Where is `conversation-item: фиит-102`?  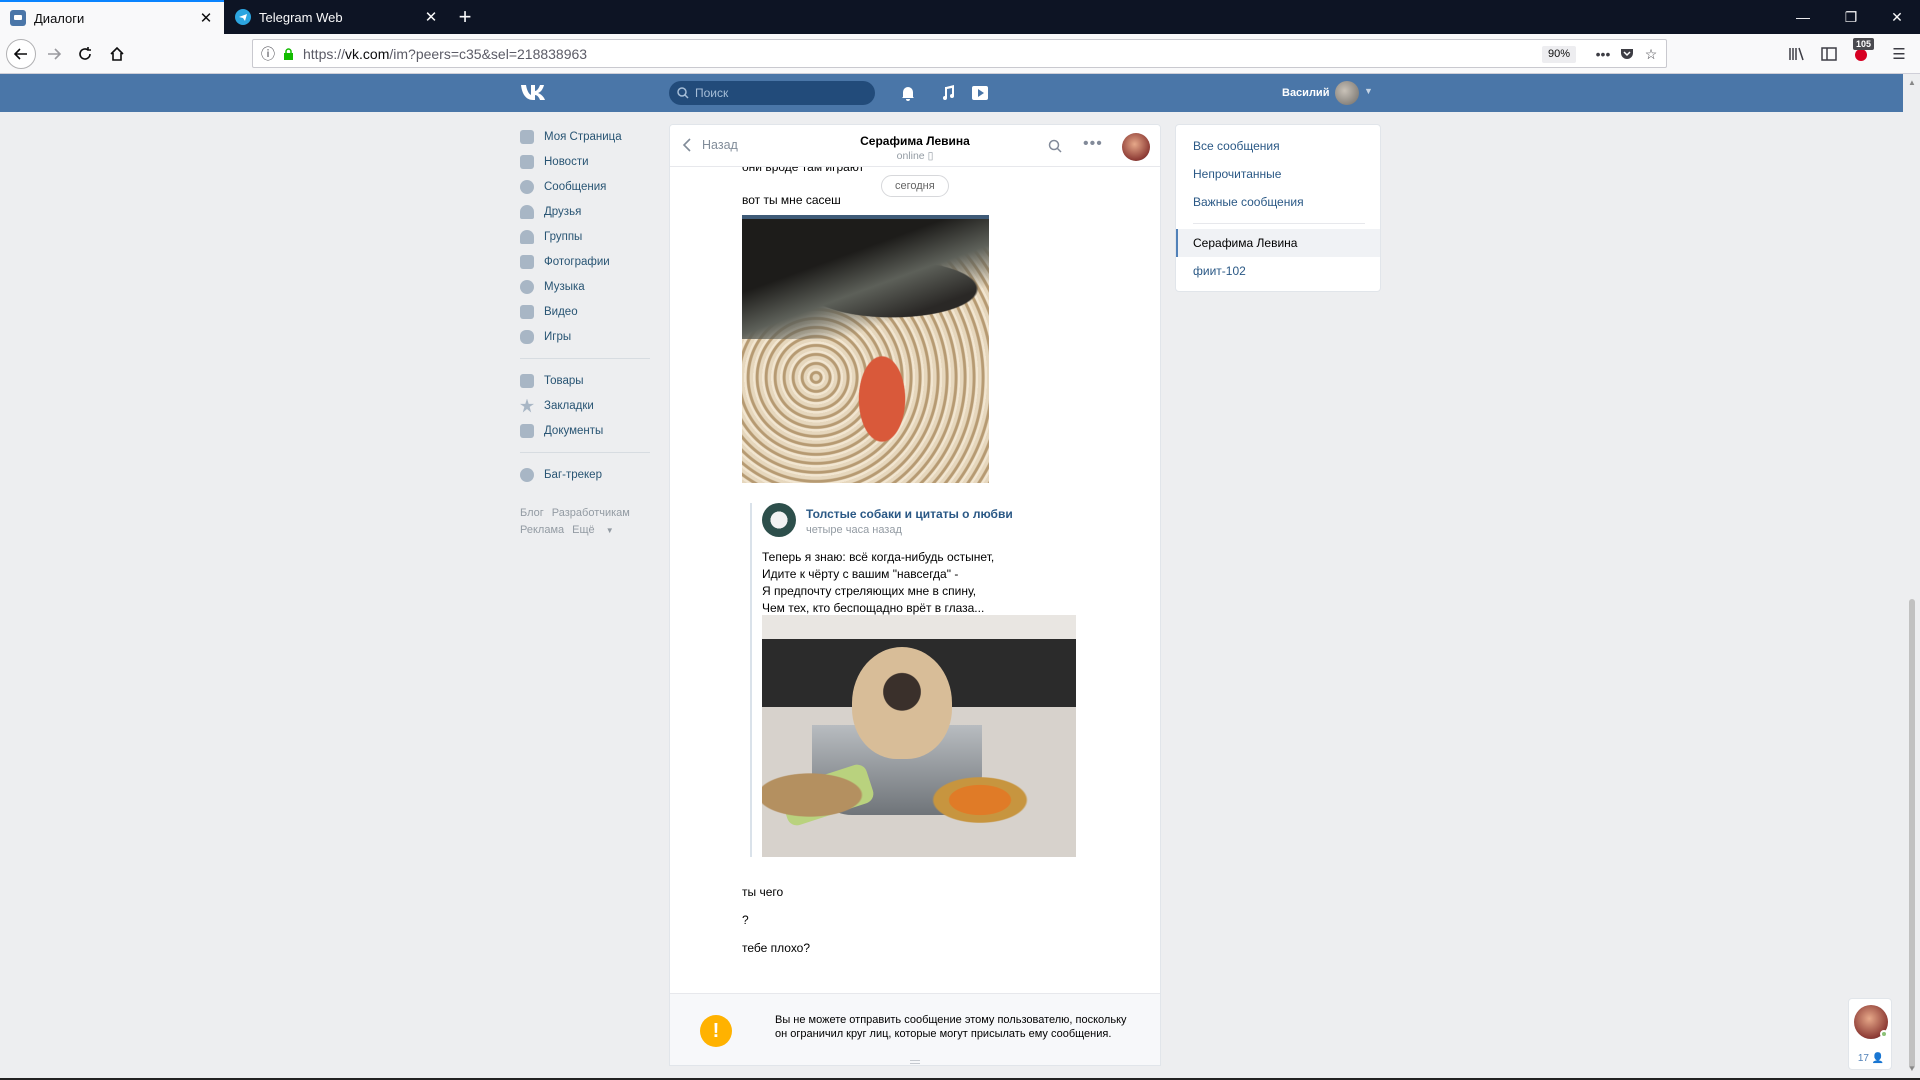 conversation-item: фиит-102 is located at coordinates (1219, 271).